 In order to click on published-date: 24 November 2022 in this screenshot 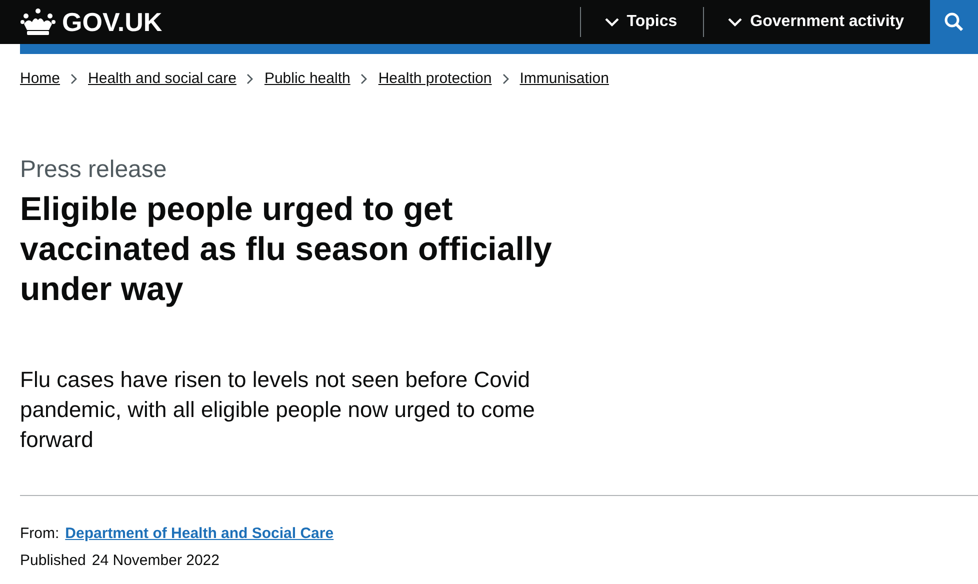, I will do `click(156, 561)`.